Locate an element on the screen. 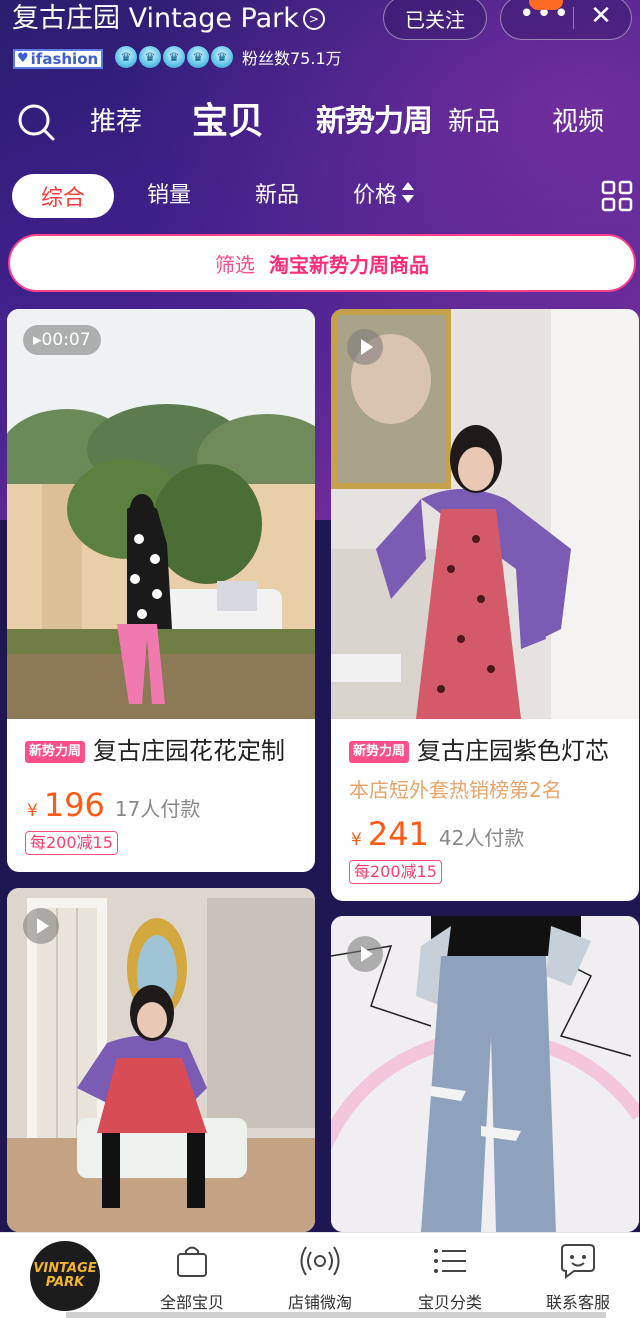  notification-dot is located at coordinates (546, 5).